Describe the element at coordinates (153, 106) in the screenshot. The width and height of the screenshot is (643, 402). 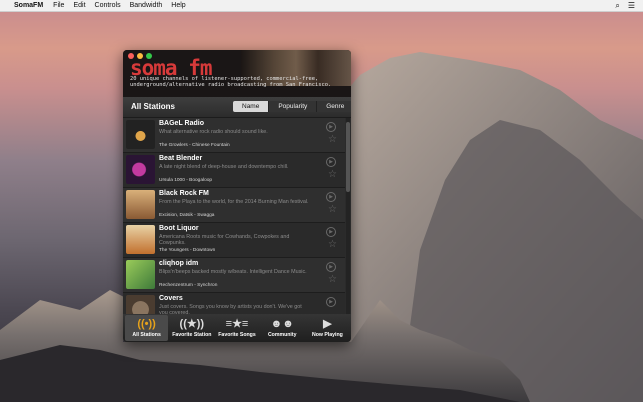
I see `section-title: All Stations` at that location.